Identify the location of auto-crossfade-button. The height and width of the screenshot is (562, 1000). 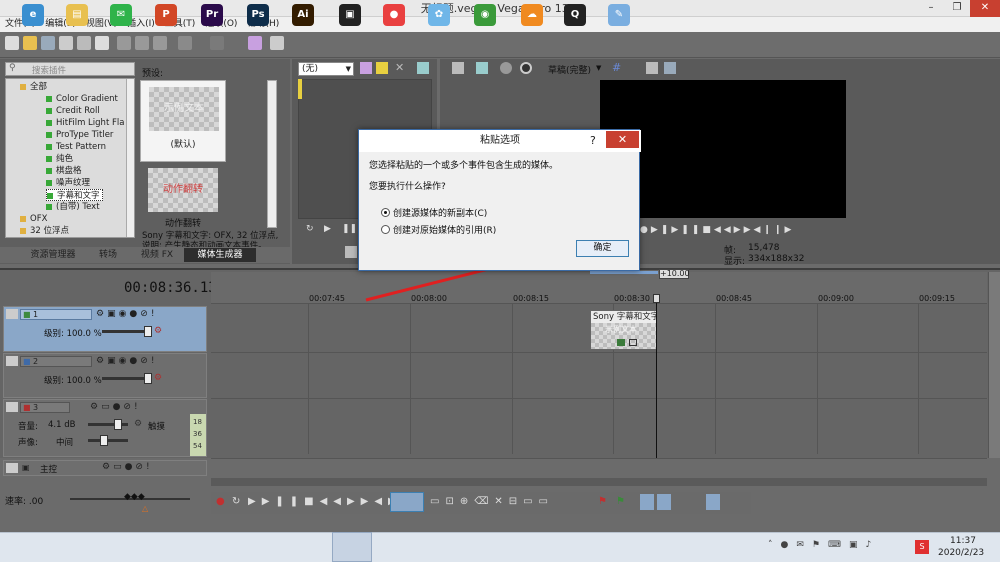
(664, 502).